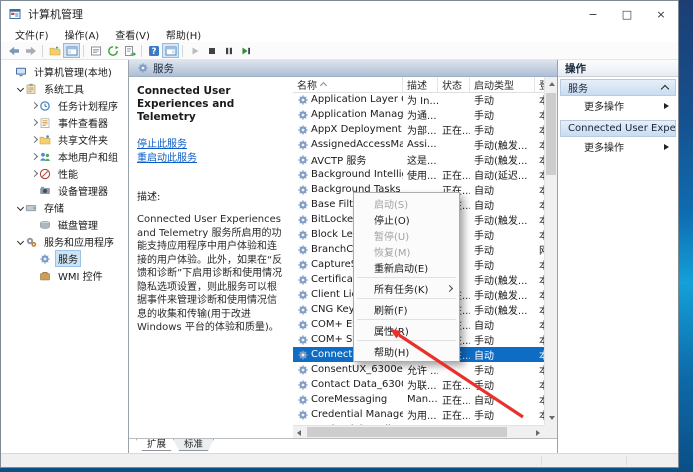  I want to click on column-header-2: 状态, so click(454, 84).